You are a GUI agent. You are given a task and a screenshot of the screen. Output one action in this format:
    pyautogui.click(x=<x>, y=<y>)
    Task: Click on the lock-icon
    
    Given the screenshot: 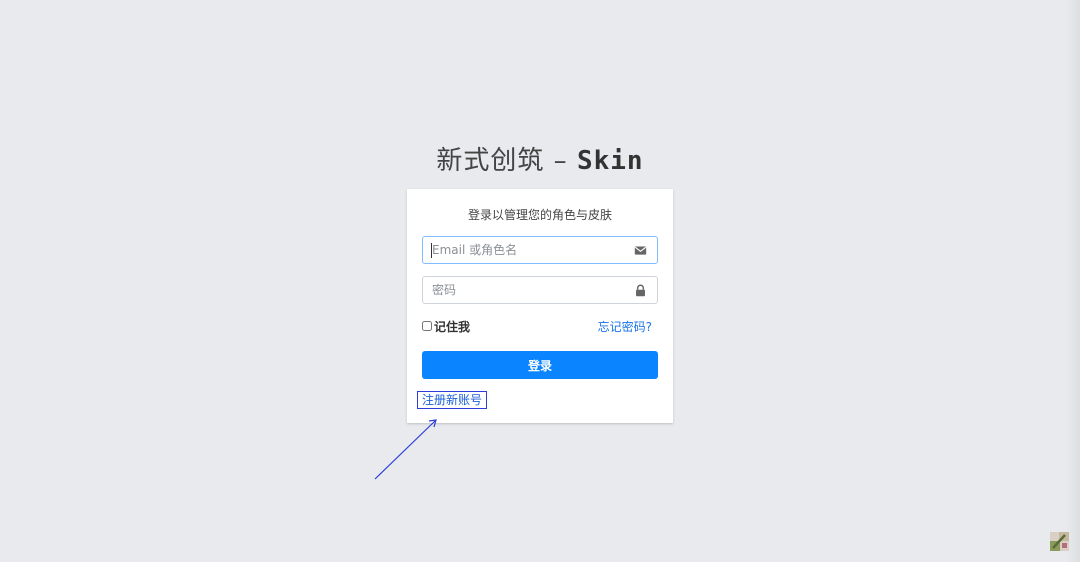 What is the action you would take?
    pyautogui.click(x=640, y=290)
    